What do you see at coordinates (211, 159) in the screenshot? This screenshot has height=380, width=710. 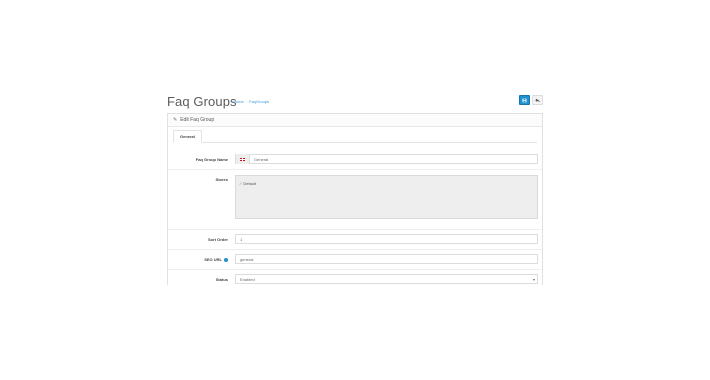 I see `group-name-label: Faq Group Name` at bounding box center [211, 159].